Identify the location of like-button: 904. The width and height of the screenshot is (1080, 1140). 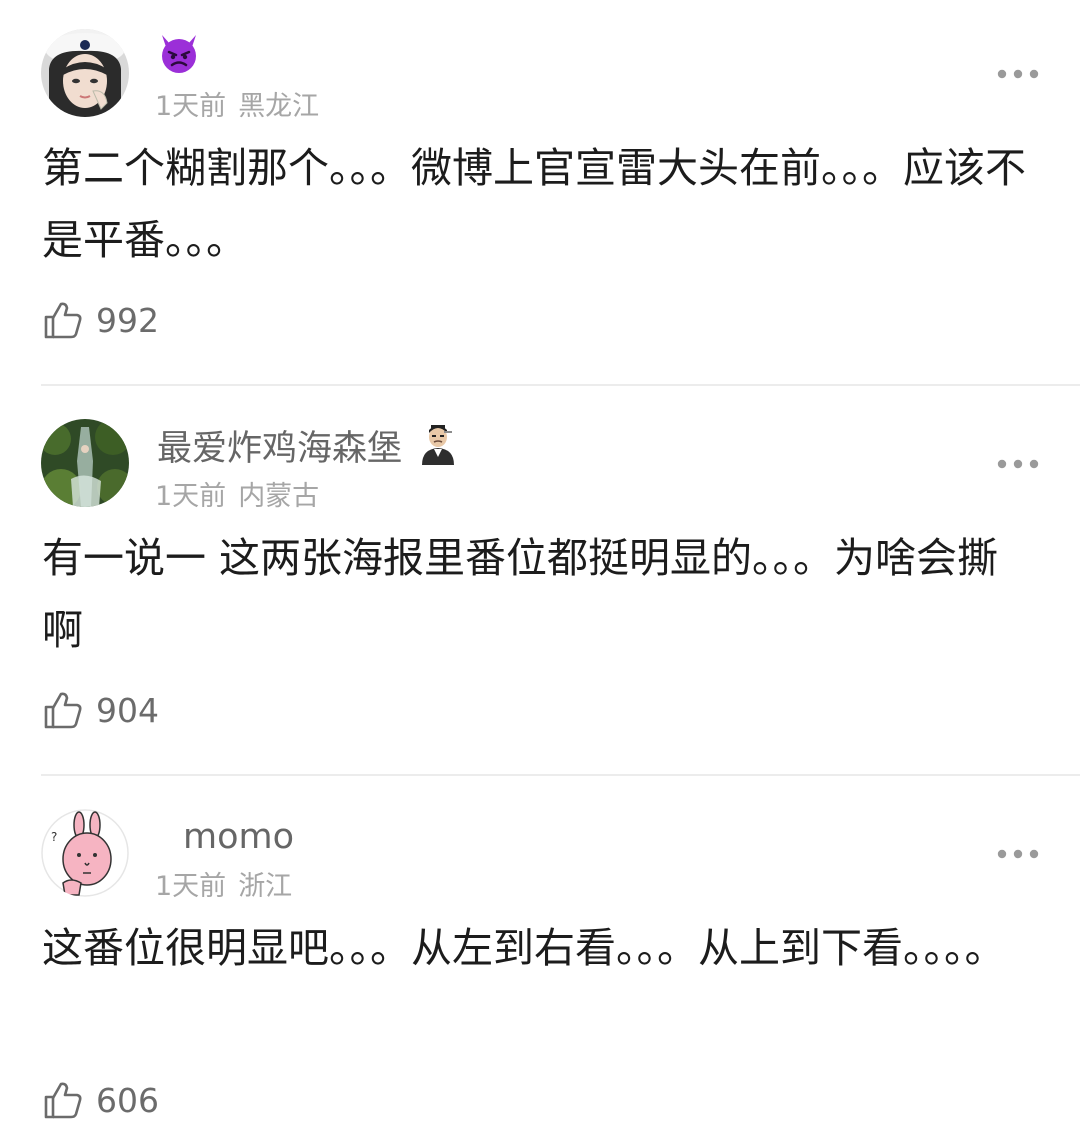
(100, 710).